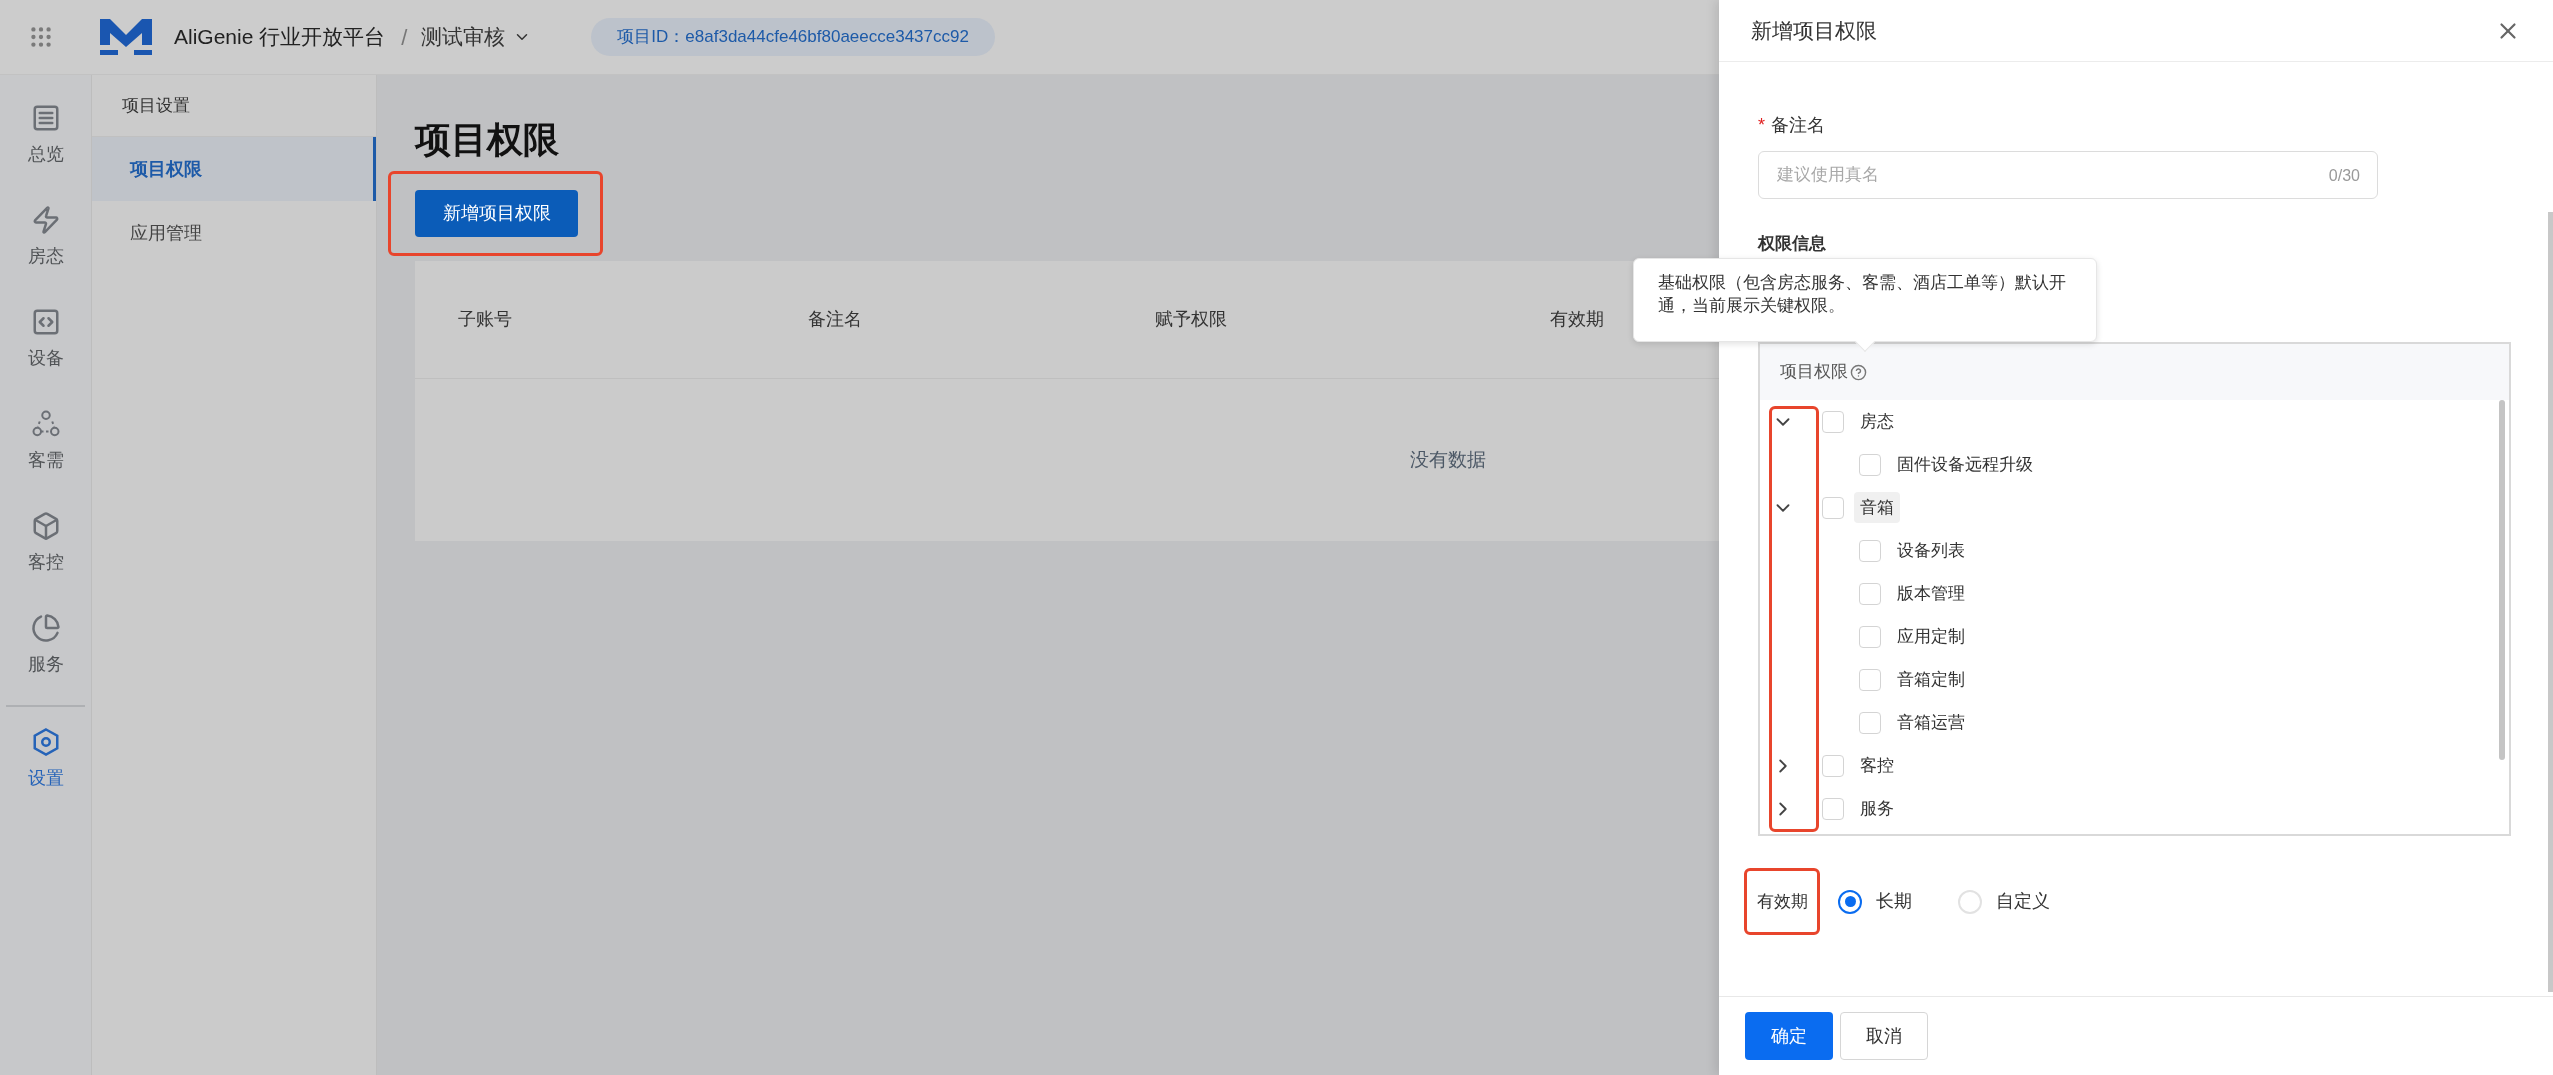  Describe the element at coordinates (835, 319) in the screenshot. I see `column-header: 备注名` at that location.